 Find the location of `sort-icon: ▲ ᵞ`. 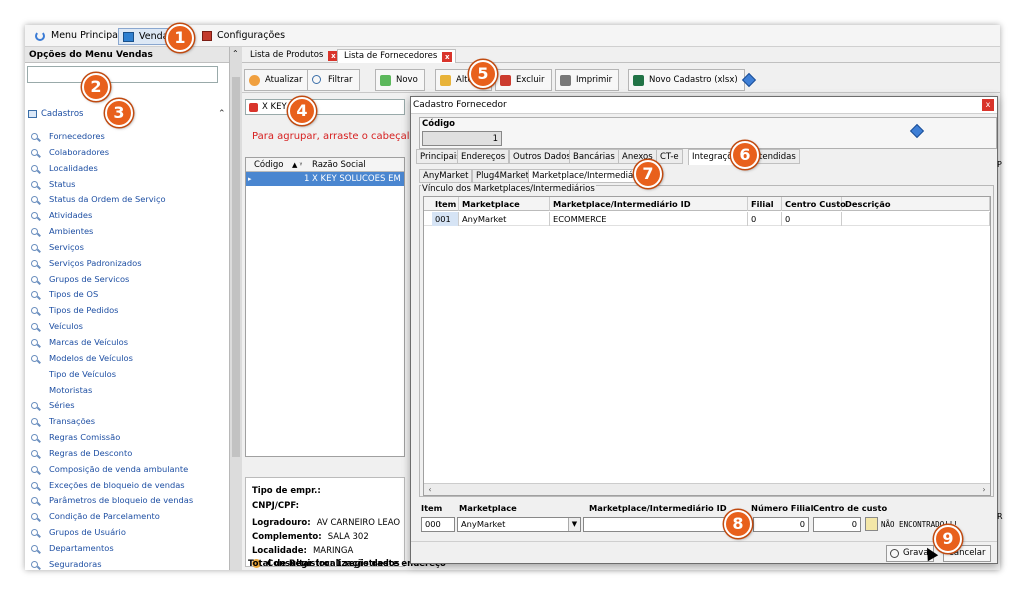

sort-icon: ▲ ᵞ is located at coordinates (297, 165).